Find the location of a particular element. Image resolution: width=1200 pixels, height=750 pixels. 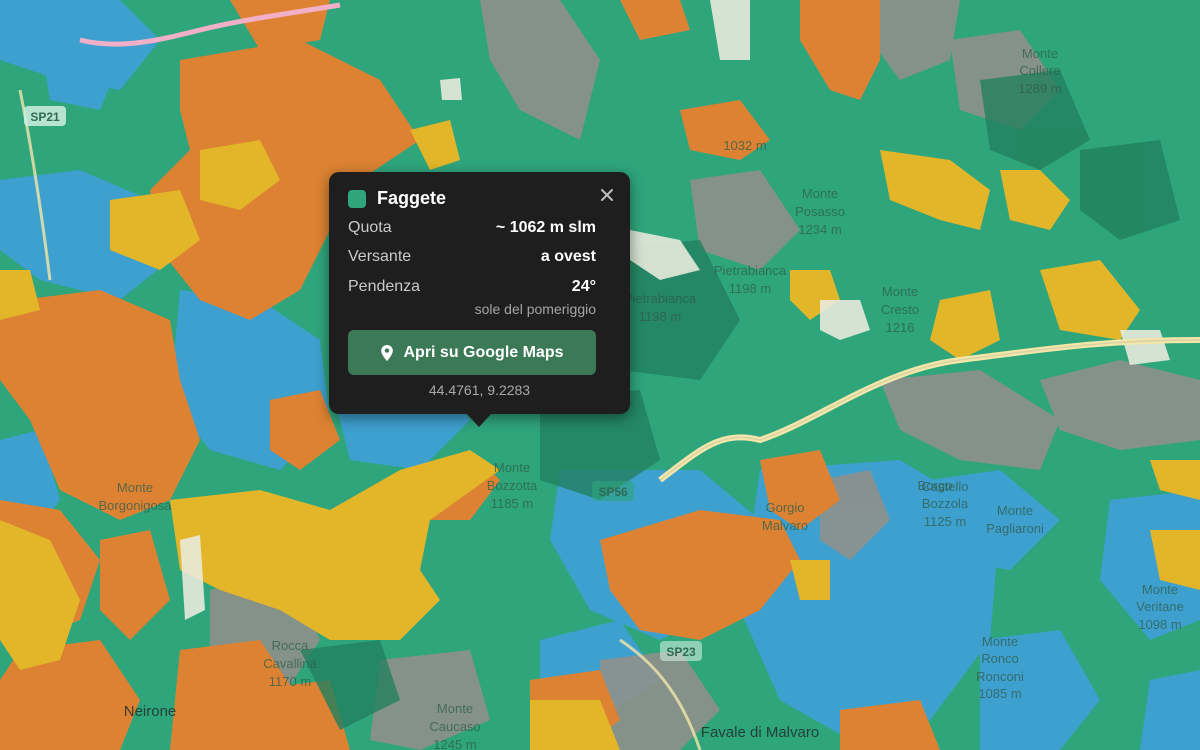

svg-text: Pagliaroni is located at coordinates (1015, 528).